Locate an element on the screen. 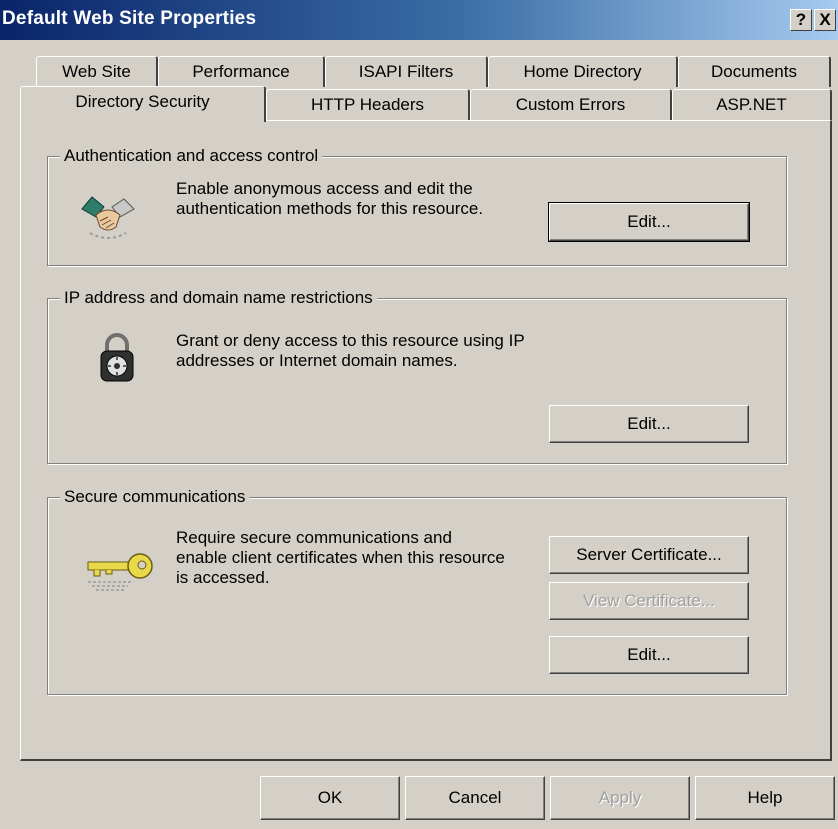 This screenshot has height=829, width=838. tab-asp-net: ASP.NET is located at coordinates (752, 104).